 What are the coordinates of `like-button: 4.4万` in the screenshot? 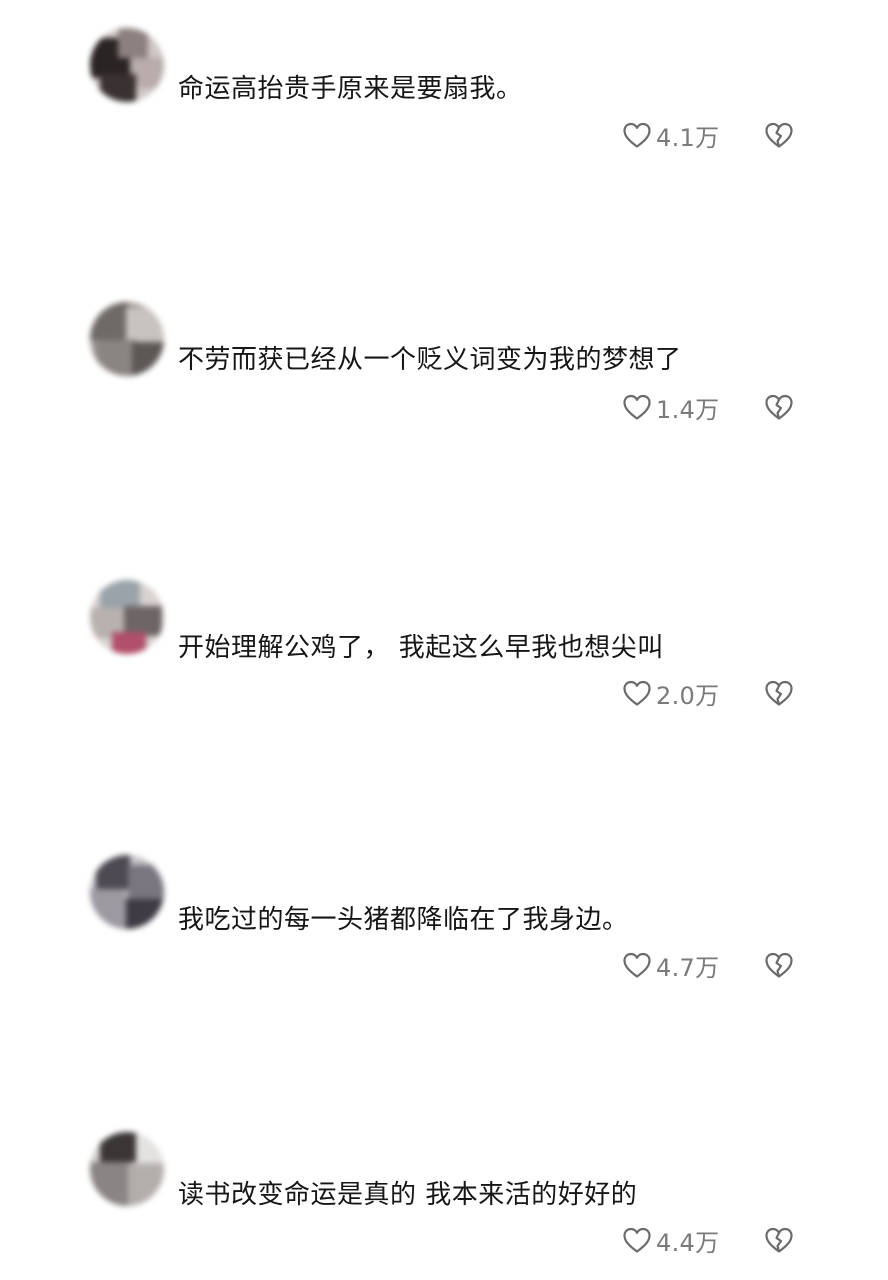 It's located at (670, 1240).